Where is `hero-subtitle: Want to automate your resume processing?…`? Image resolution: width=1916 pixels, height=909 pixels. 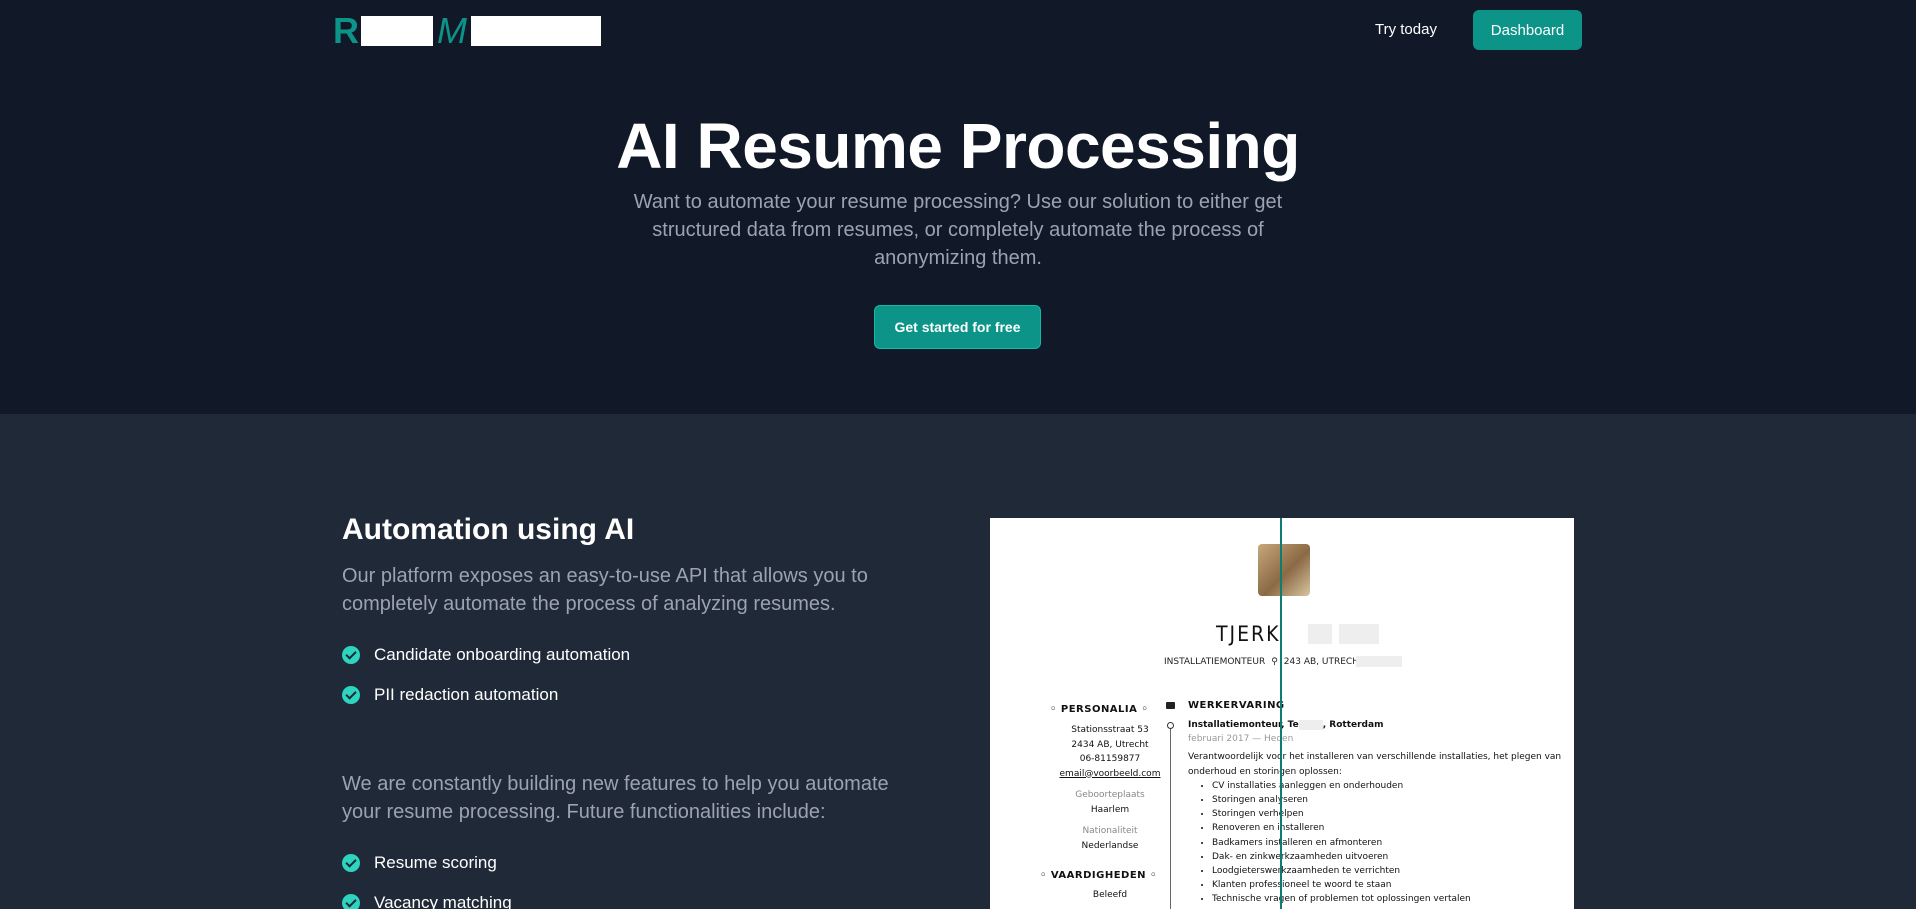 hero-subtitle: Want to automate your resume processing?… is located at coordinates (958, 230).